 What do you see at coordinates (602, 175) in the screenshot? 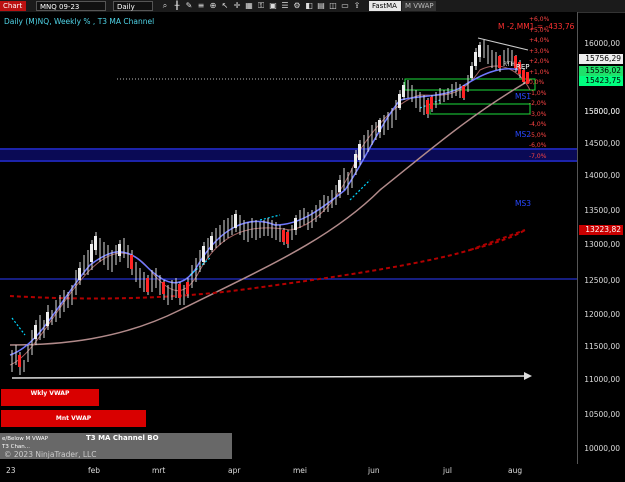
I see `price-tick: 14000,00` at bounding box center [602, 175].